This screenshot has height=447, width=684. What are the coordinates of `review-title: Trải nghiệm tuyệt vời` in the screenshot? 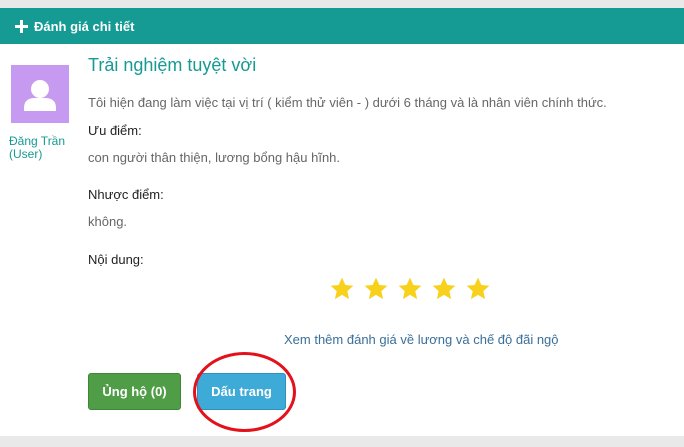 It's located at (172, 65).